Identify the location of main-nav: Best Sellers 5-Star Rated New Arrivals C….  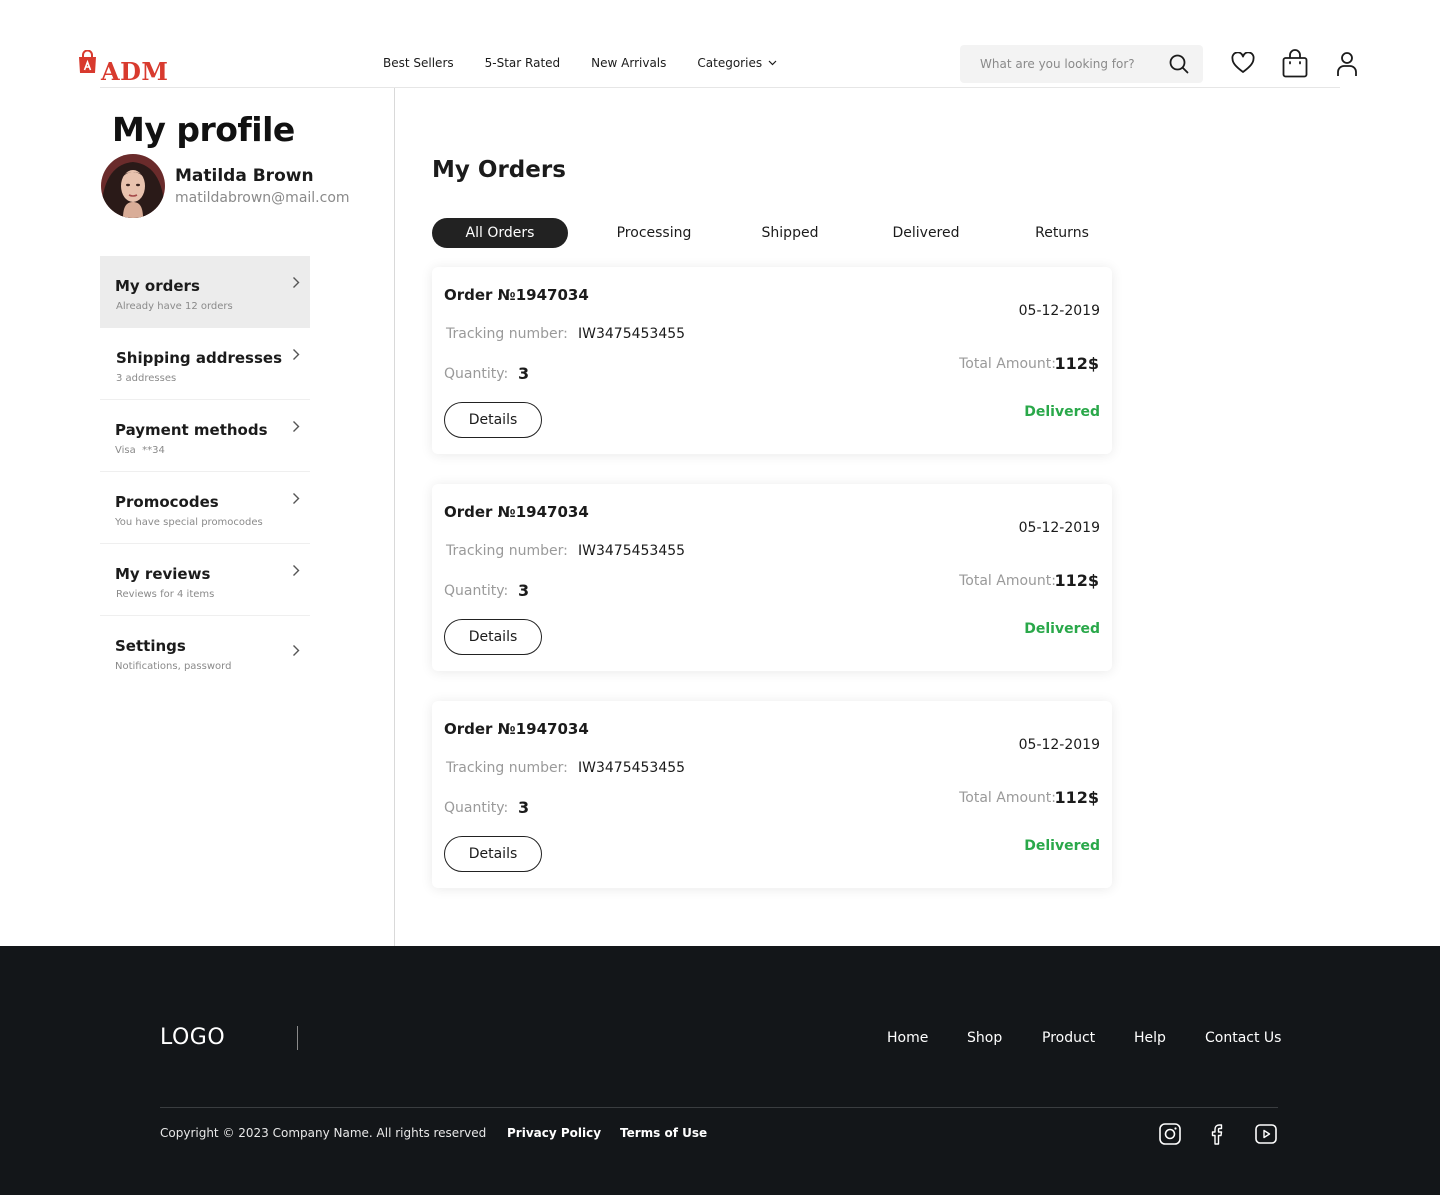
(595, 63).